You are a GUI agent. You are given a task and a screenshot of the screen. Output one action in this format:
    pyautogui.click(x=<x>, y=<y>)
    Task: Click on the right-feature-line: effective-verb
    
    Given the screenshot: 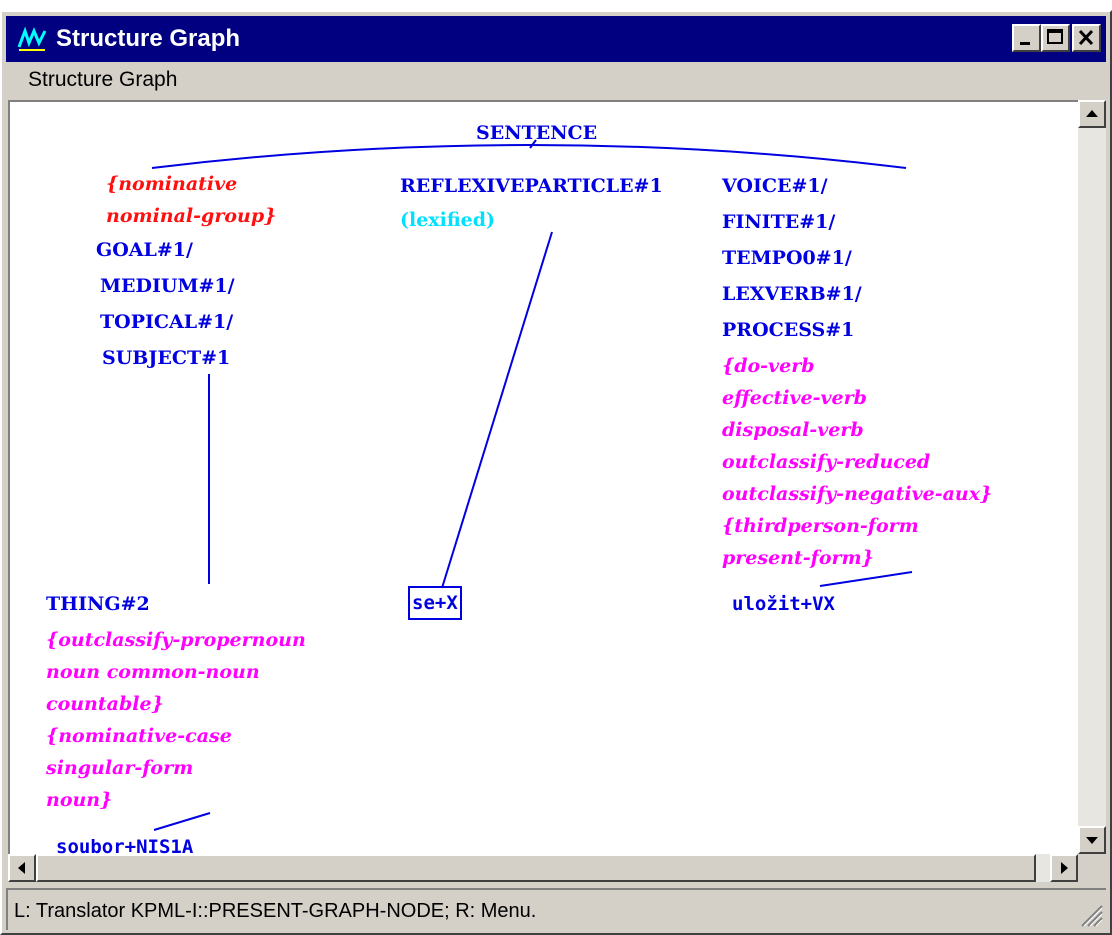 What is the action you would take?
    pyautogui.click(x=794, y=398)
    